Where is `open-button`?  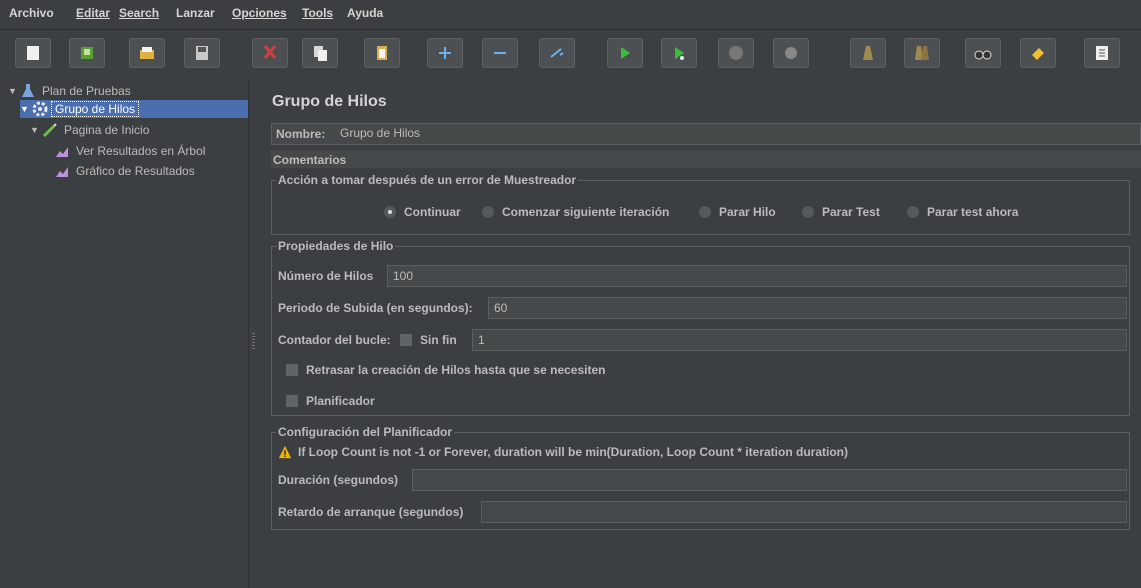 open-button is located at coordinates (147, 53).